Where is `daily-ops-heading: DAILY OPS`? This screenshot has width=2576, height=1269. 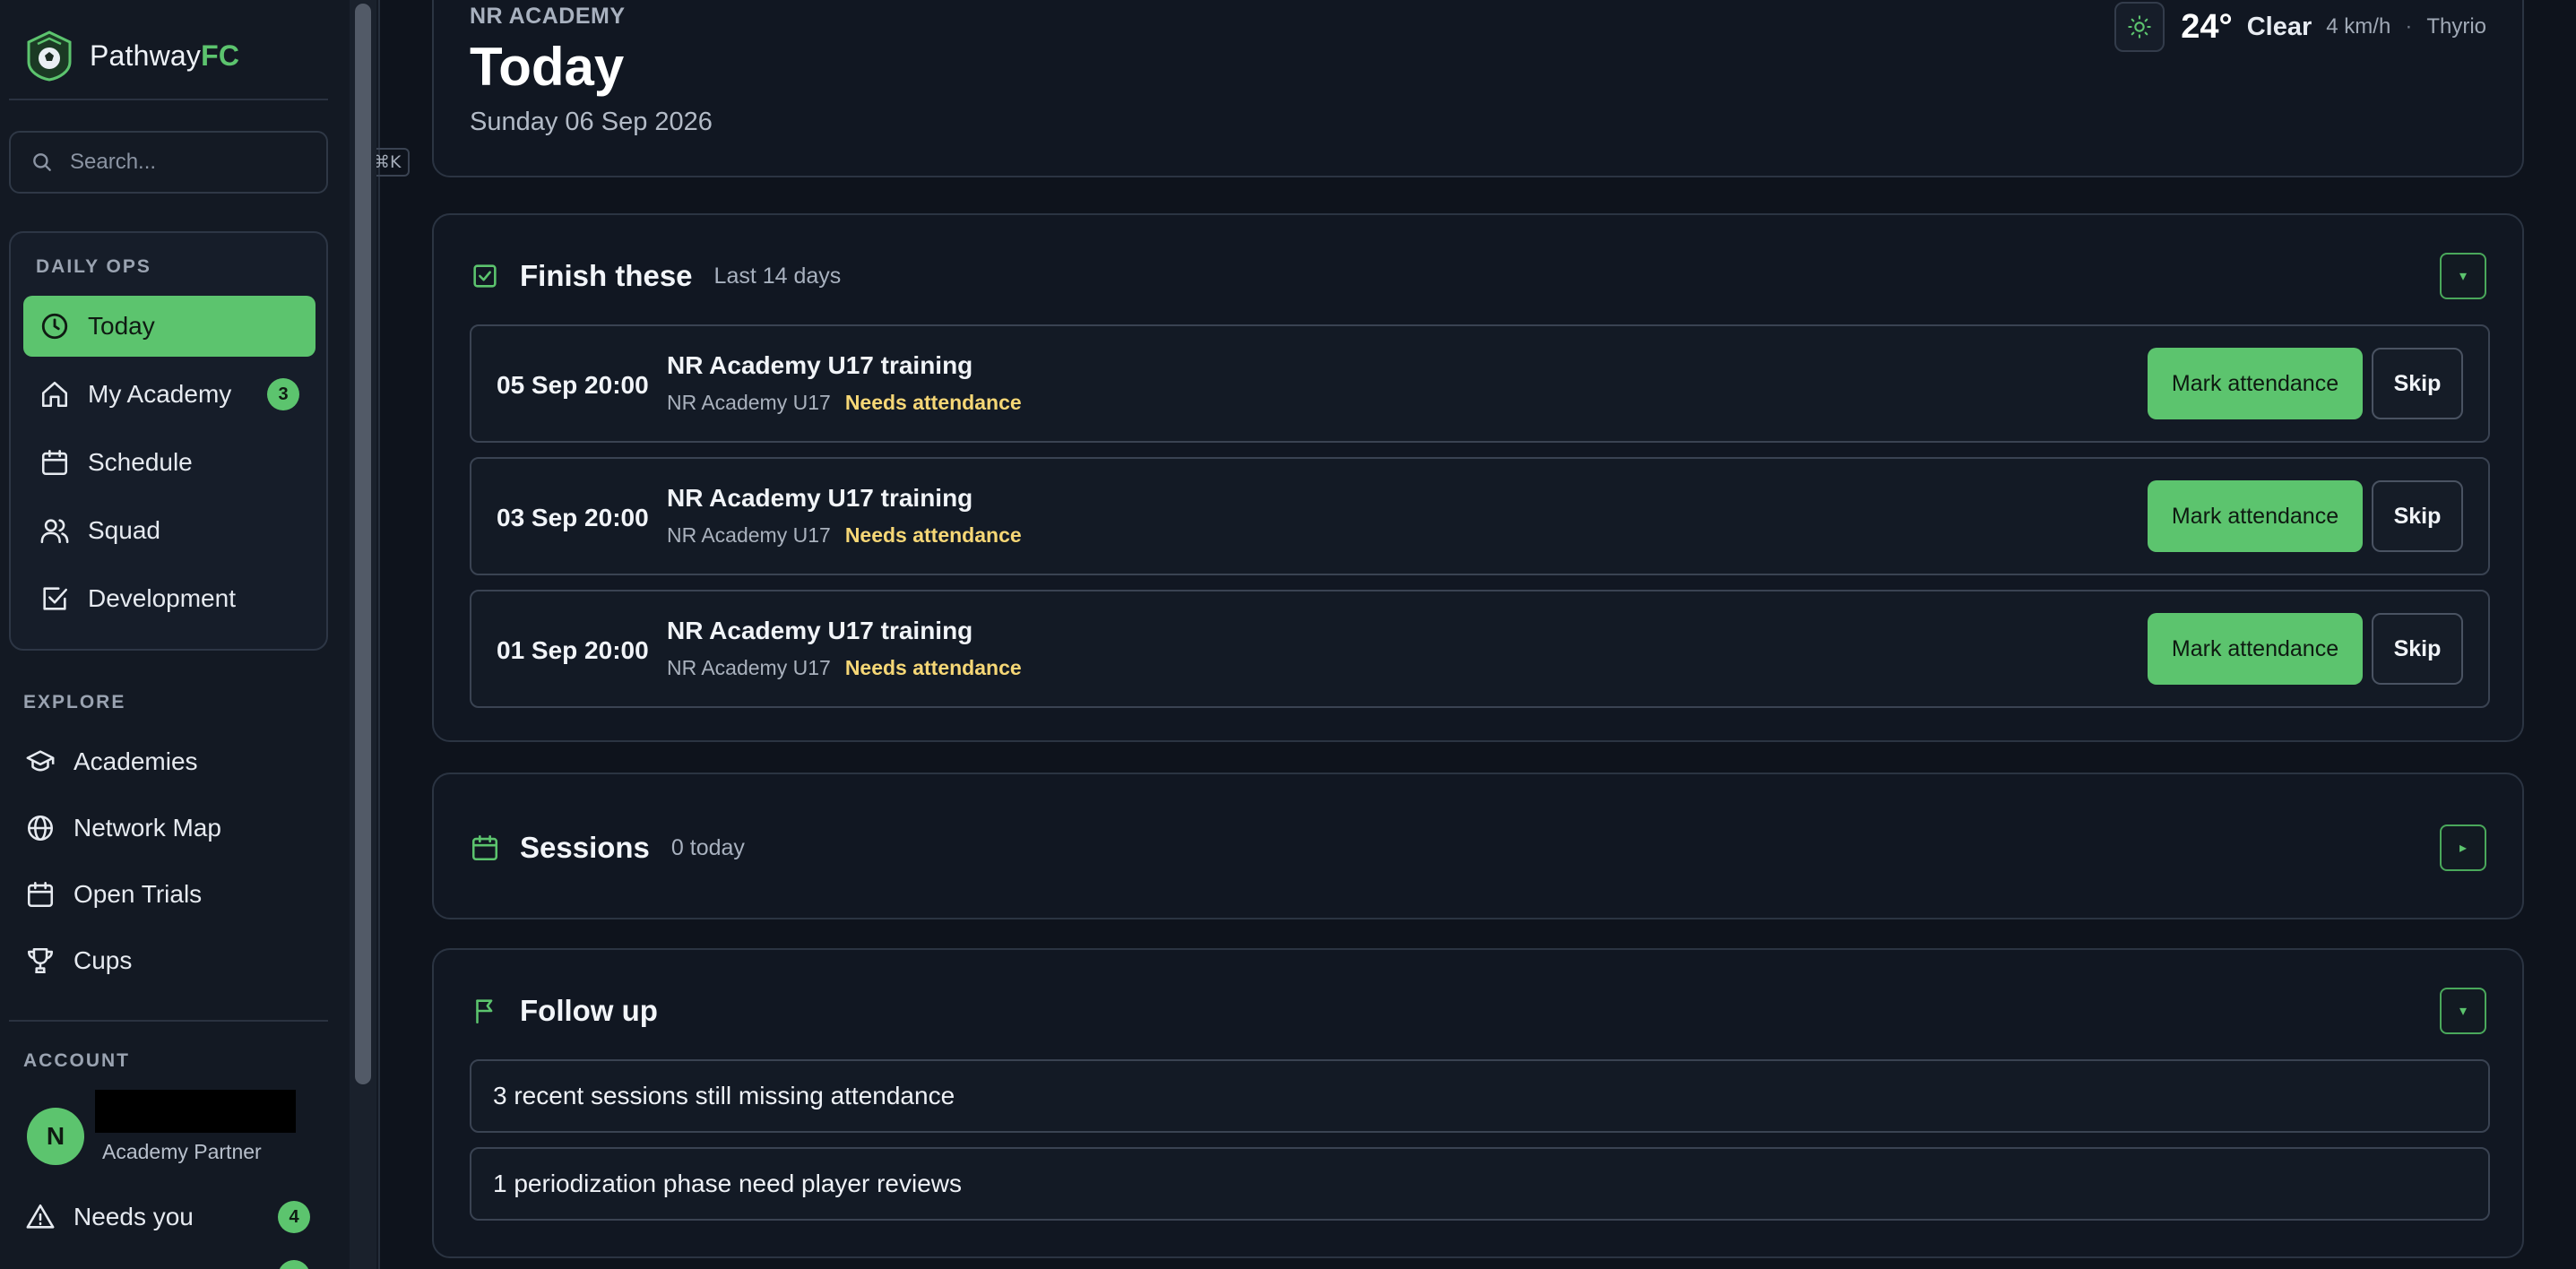
daily-ops-heading: DAILY OPS is located at coordinates (93, 267).